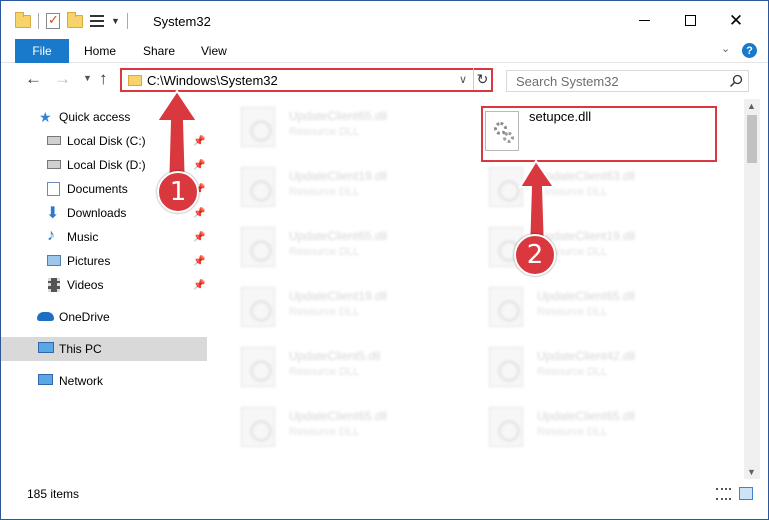  What do you see at coordinates (346, 369) in the screenshot?
I see `file-item: UpdateClient5.dll Resource DLL` at bounding box center [346, 369].